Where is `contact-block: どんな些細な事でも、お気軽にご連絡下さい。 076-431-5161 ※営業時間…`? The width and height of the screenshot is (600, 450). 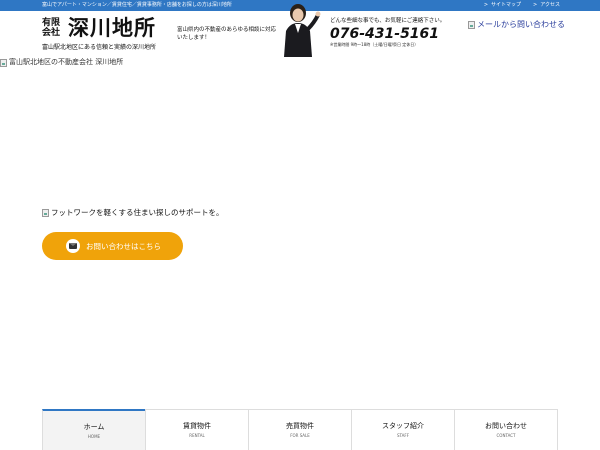
contact-block: どんな些細な事でも、お気軽にご連絡下さい。 076-431-5161 ※営業時間… is located at coordinates (395, 33).